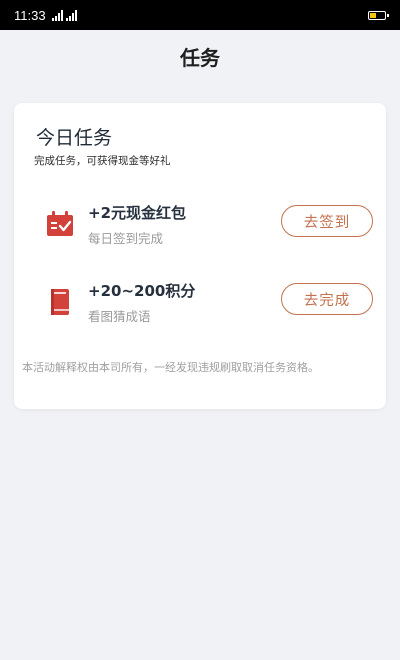  Describe the element at coordinates (137, 213) in the screenshot. I see `task-name: +2元现金红包` at that location.